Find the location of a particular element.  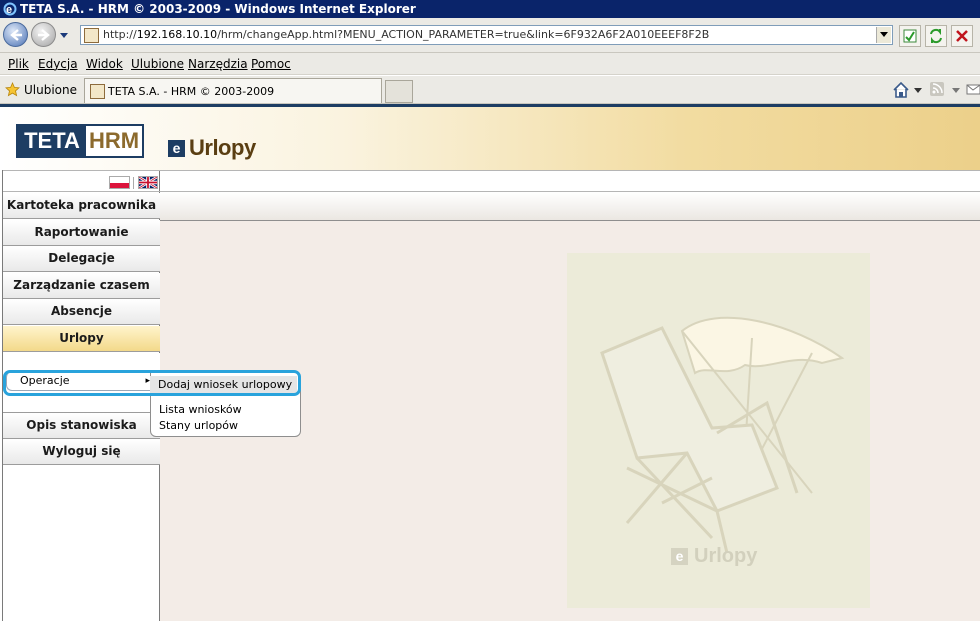

forward-arrow-icon is located at coordinates (43, 34).